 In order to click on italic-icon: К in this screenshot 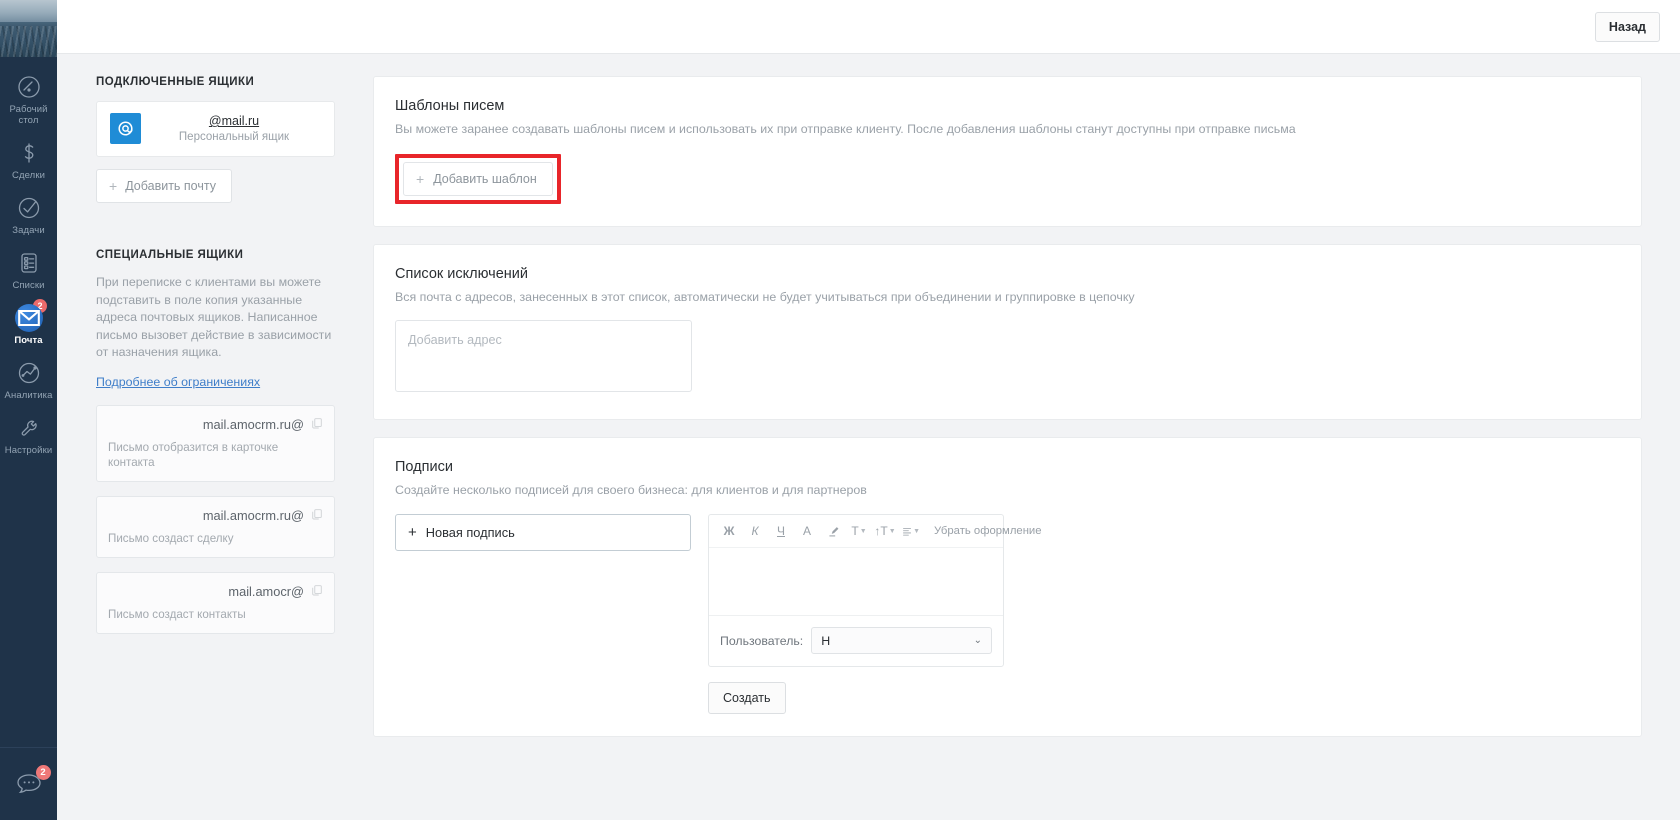, I will do `click(755, 531)`.